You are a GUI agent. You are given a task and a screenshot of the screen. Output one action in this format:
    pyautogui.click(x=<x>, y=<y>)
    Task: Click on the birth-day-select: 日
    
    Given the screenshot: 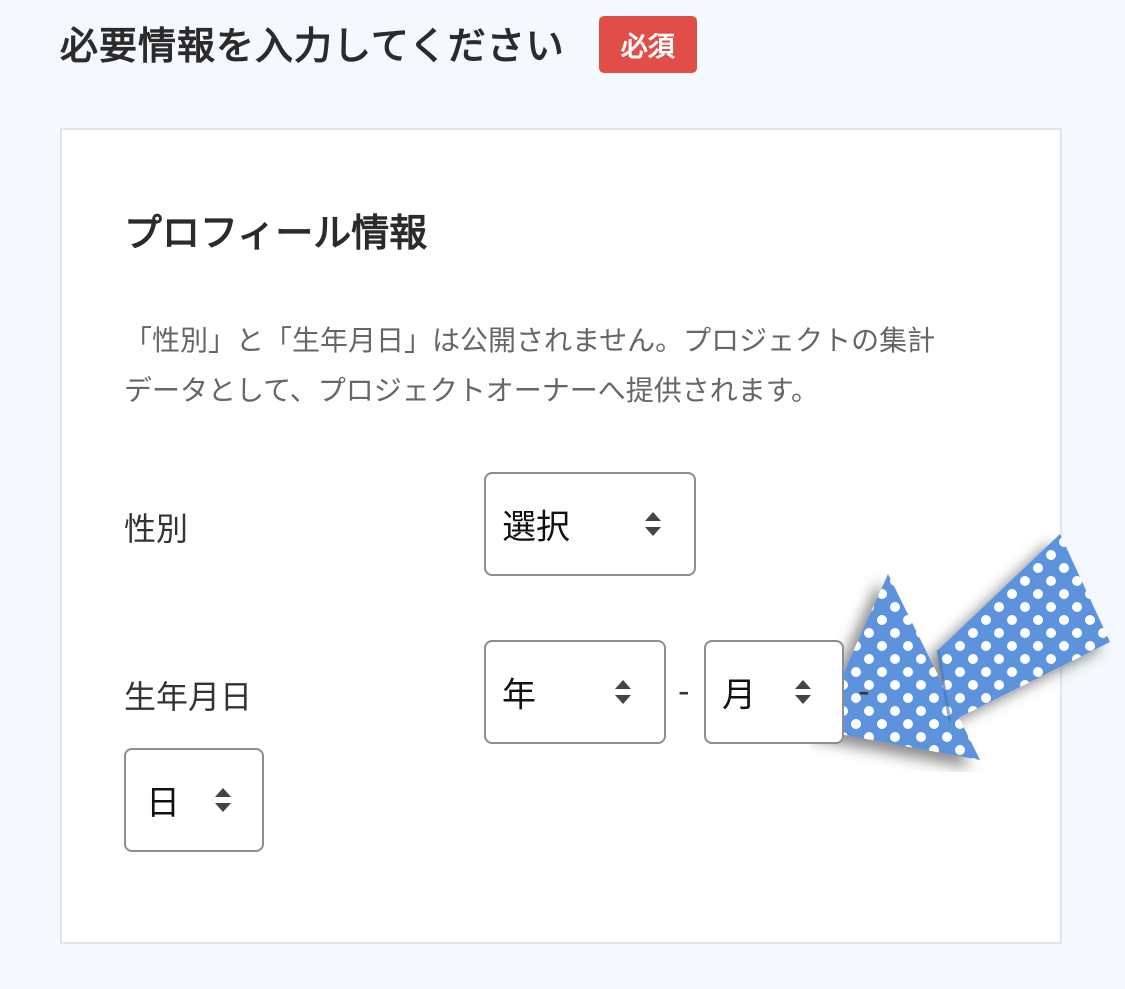 What is the action you would take?
    pyautogui.click(x=194, y=800)
    